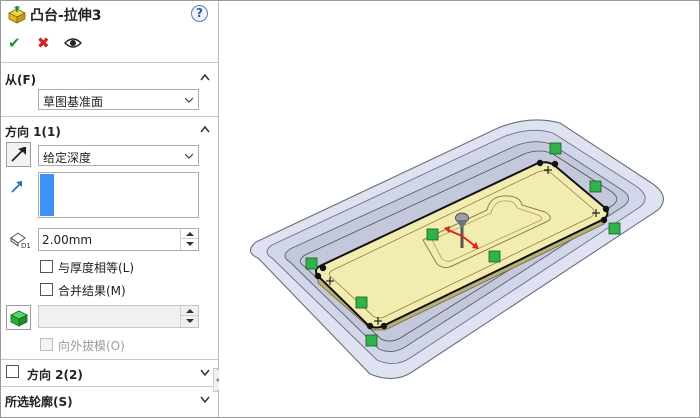 Image resolution: width=700 pixels, height=418 pixels. I want to click on preview-eye-icon, so click(73, 43).